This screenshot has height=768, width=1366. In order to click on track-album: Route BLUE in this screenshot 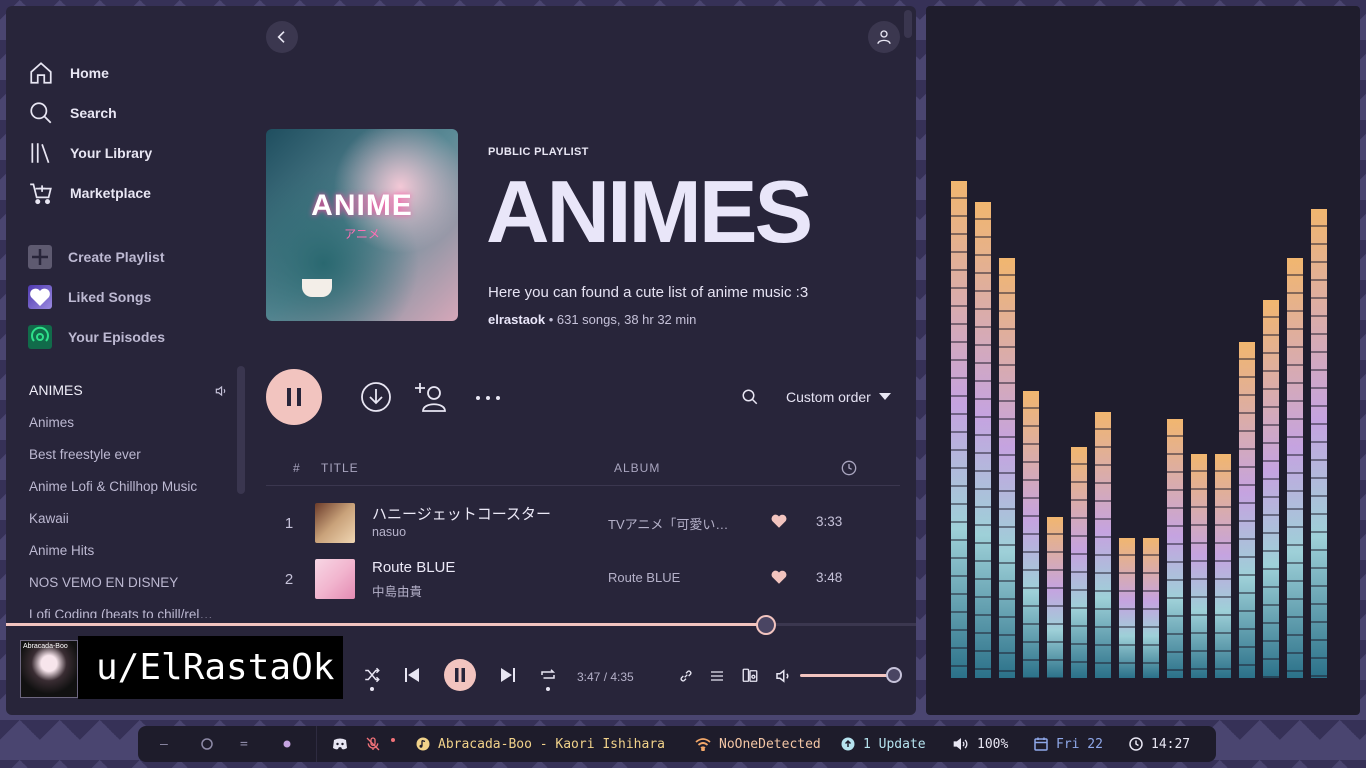, I will do `click(678, 577)`.